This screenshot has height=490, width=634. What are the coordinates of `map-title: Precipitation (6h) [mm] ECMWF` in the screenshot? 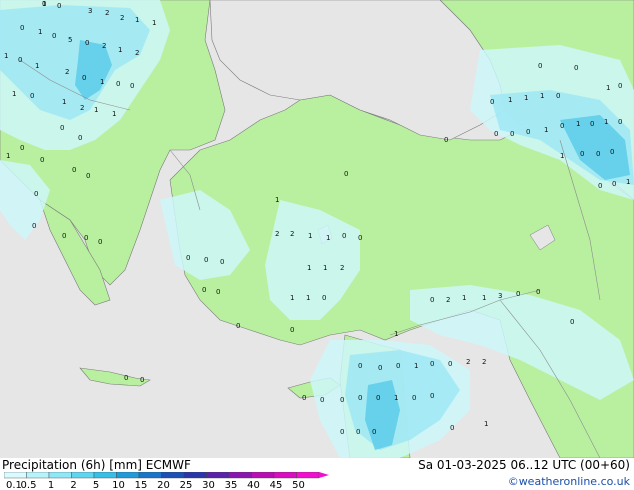 It's located at (96, 465).